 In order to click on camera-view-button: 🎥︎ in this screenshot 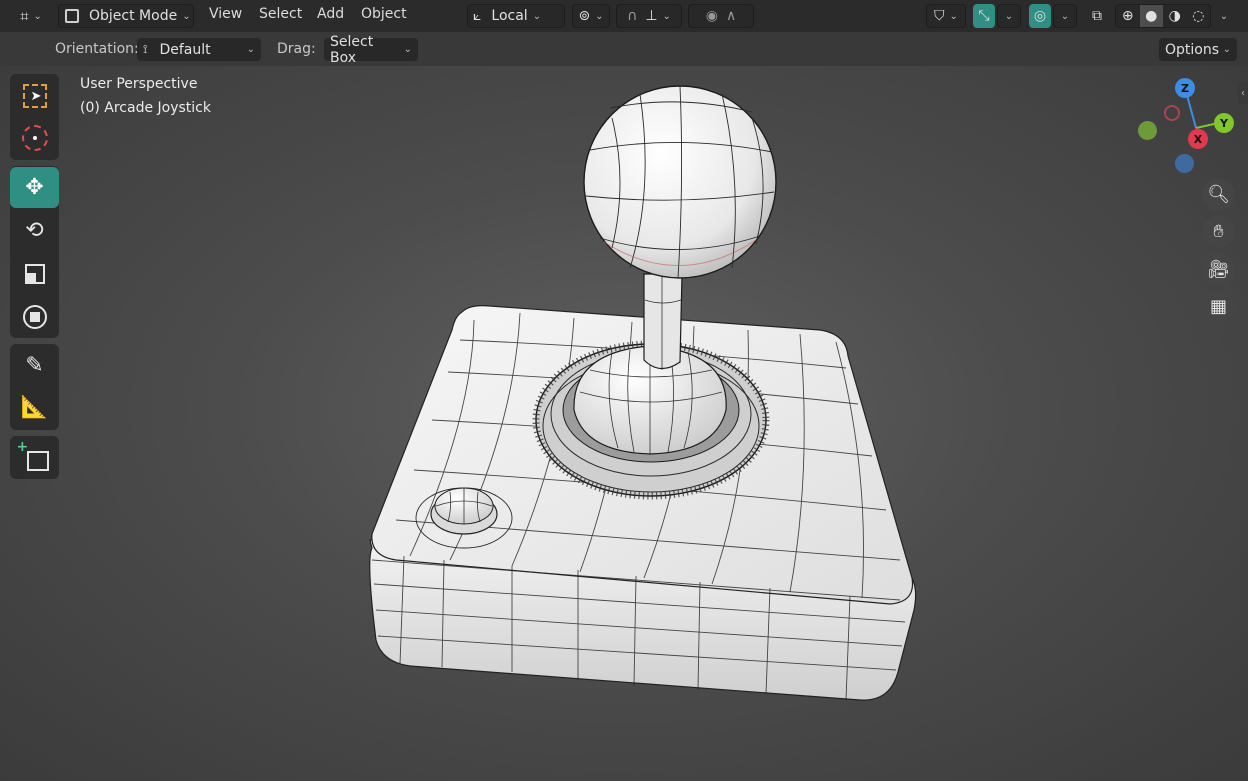, I will do `click(1218, 269)`.